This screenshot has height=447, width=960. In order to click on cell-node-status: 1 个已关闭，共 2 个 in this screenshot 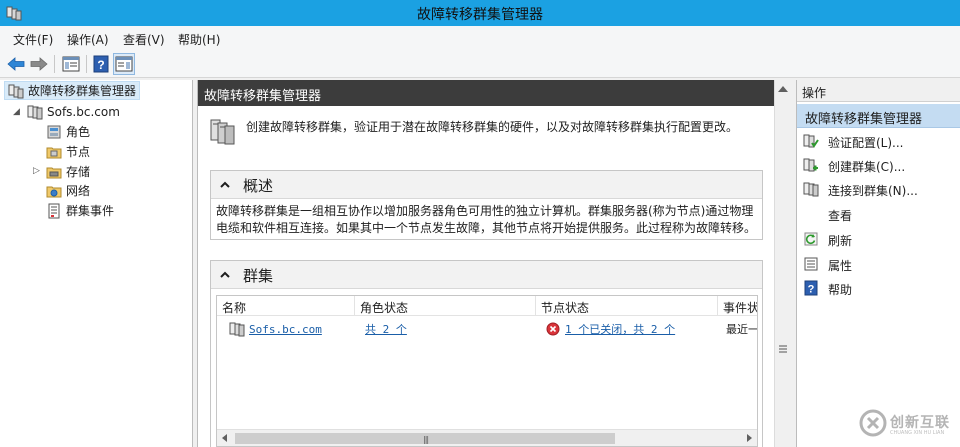, I will do `click(632, 329)`.